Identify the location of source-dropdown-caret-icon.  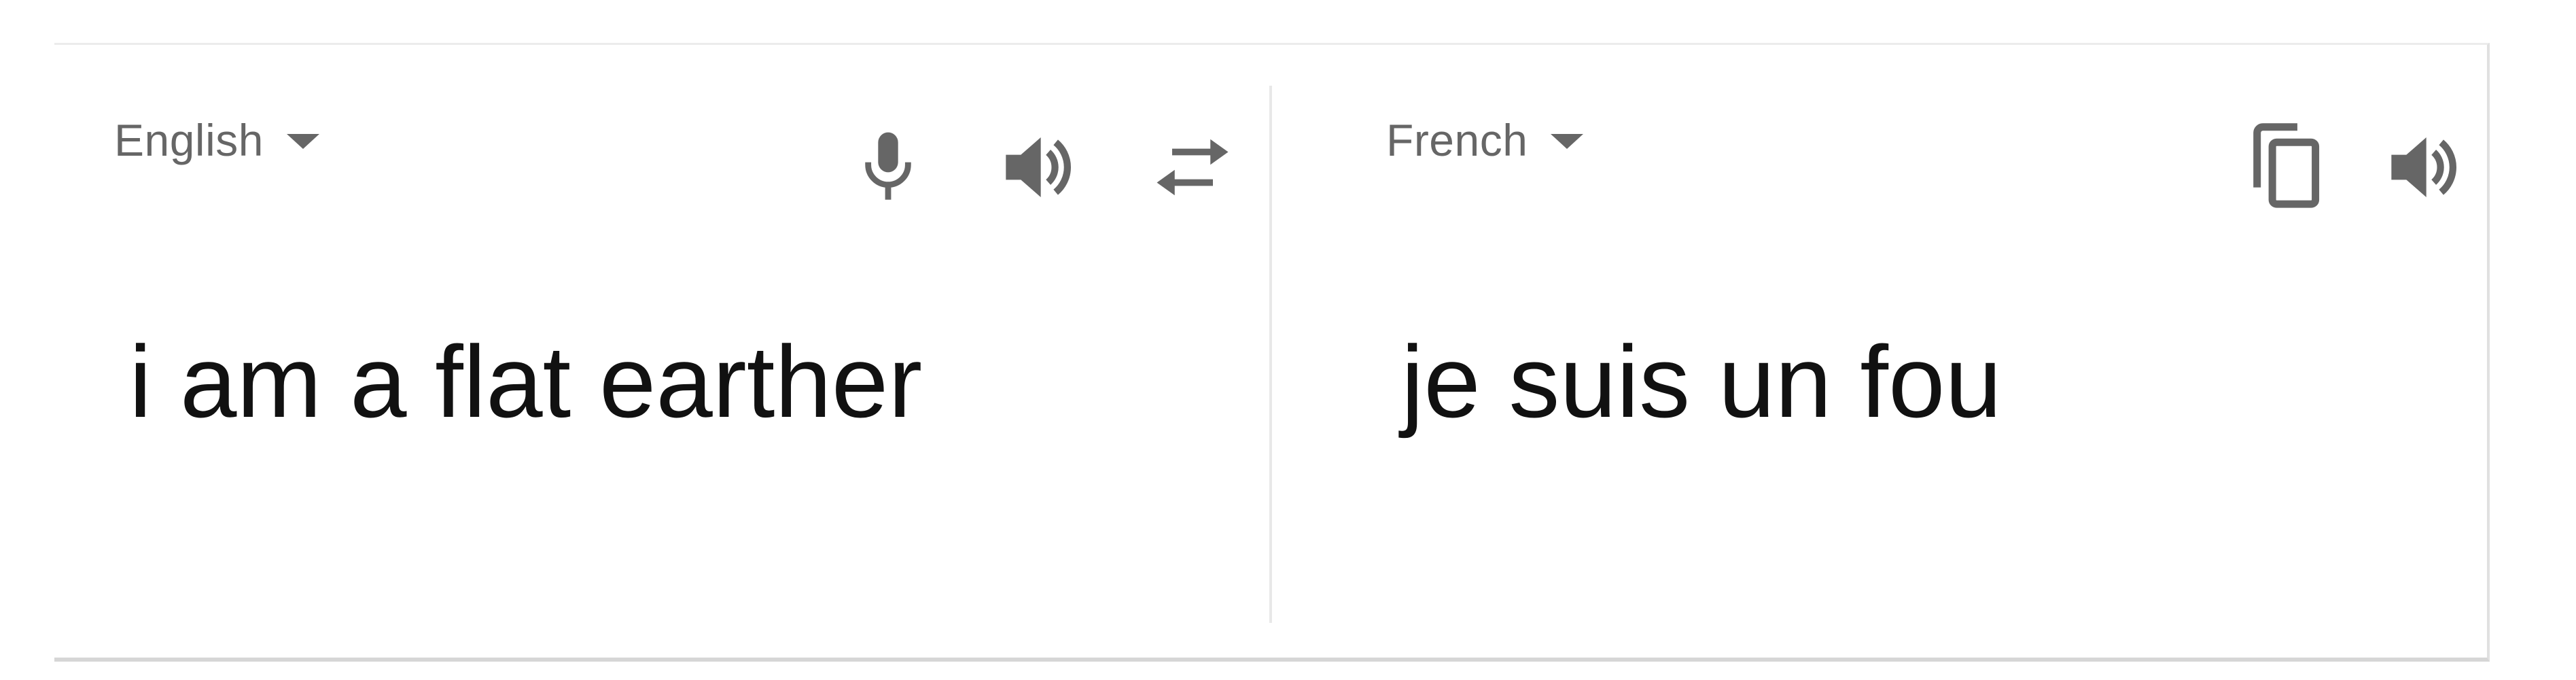
(302, 141).